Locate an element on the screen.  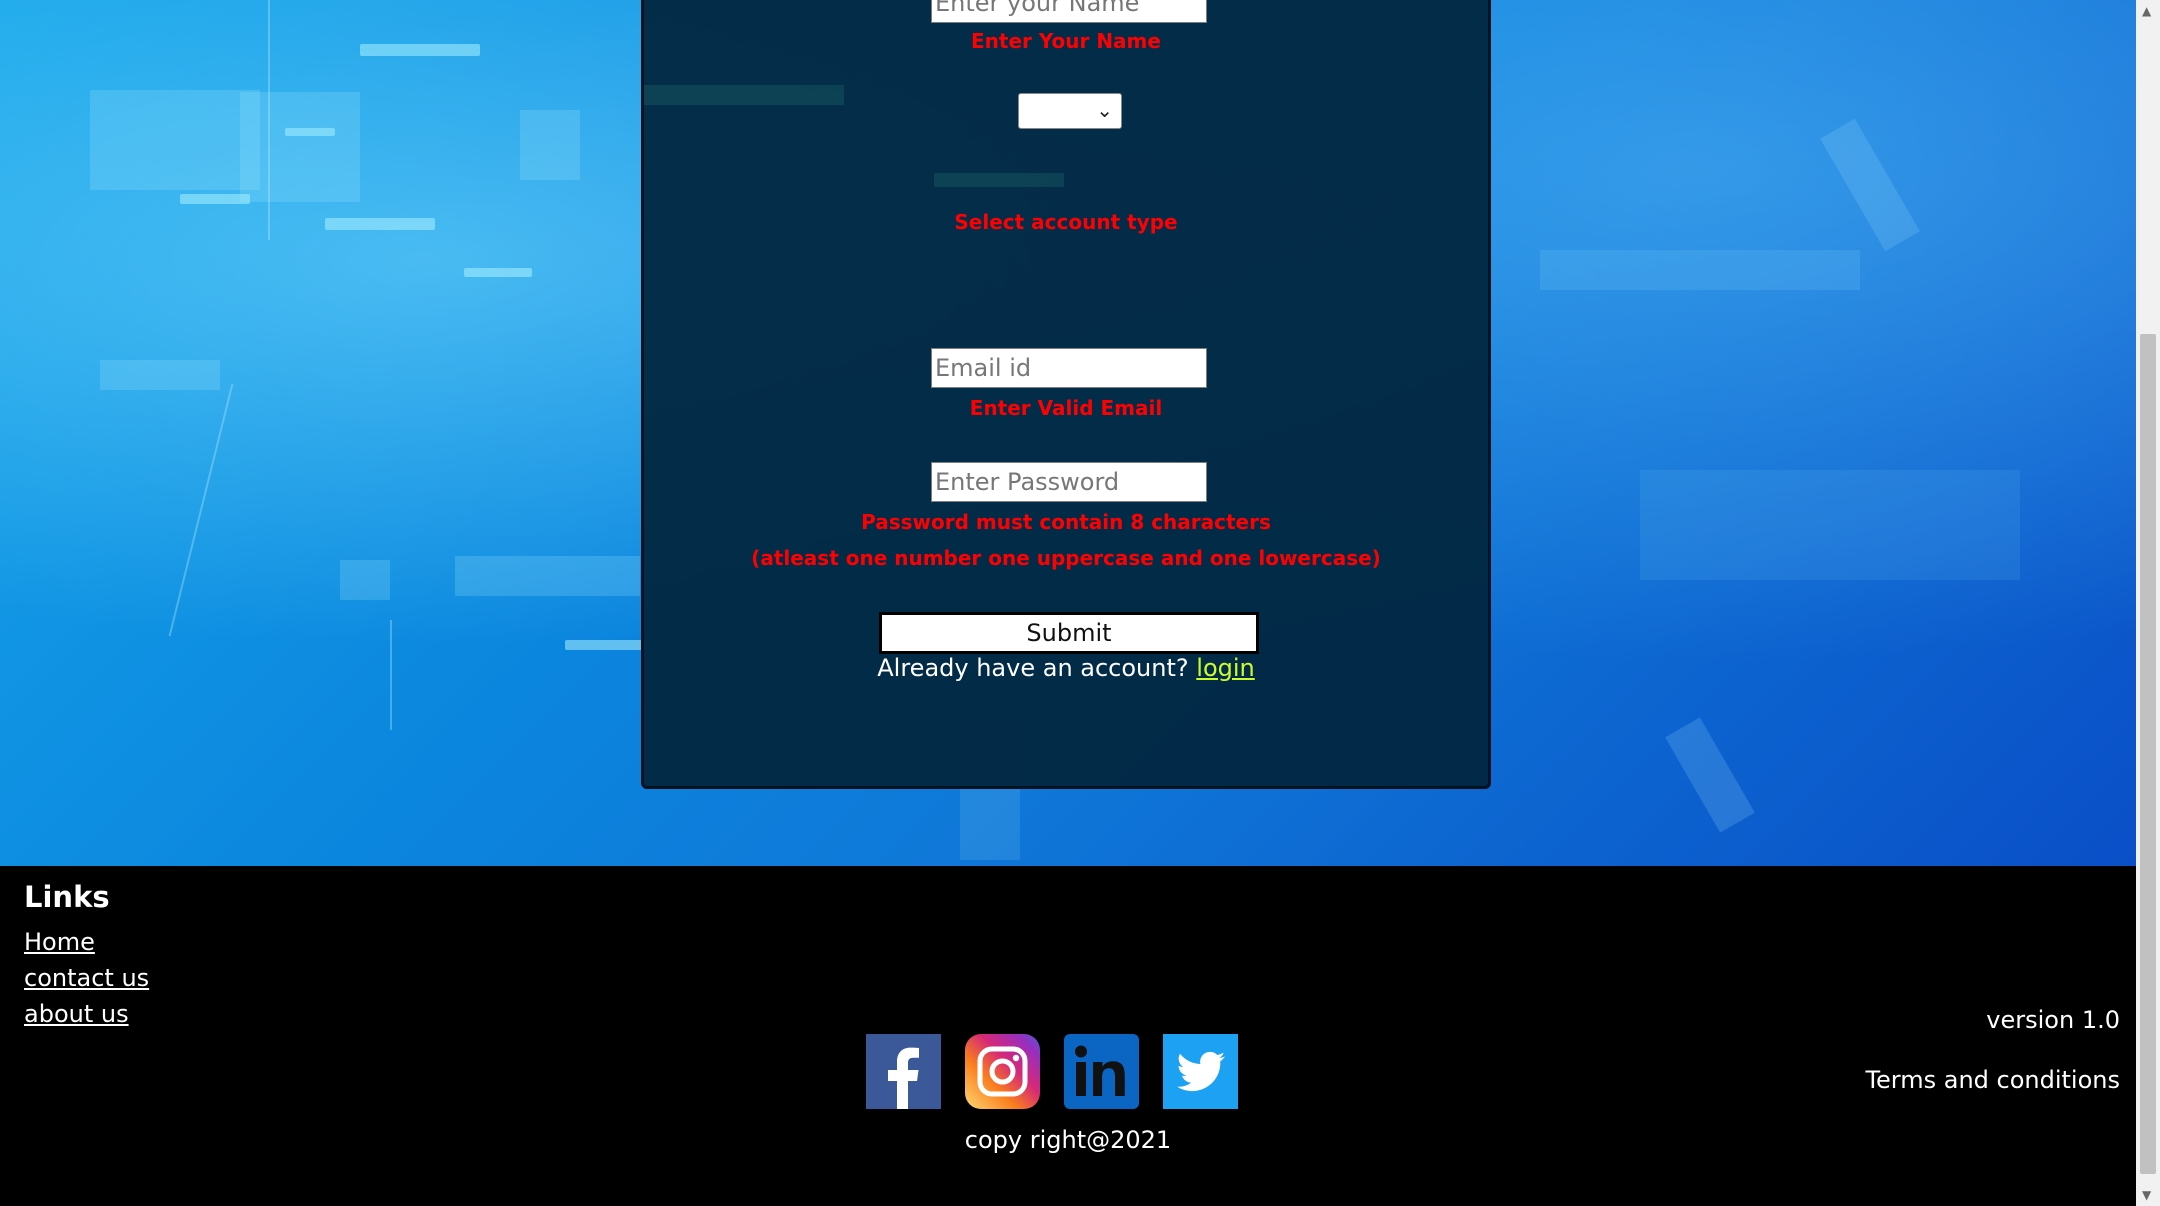
email-error: Enter Valid Email is located at coordinates (1066, 408).